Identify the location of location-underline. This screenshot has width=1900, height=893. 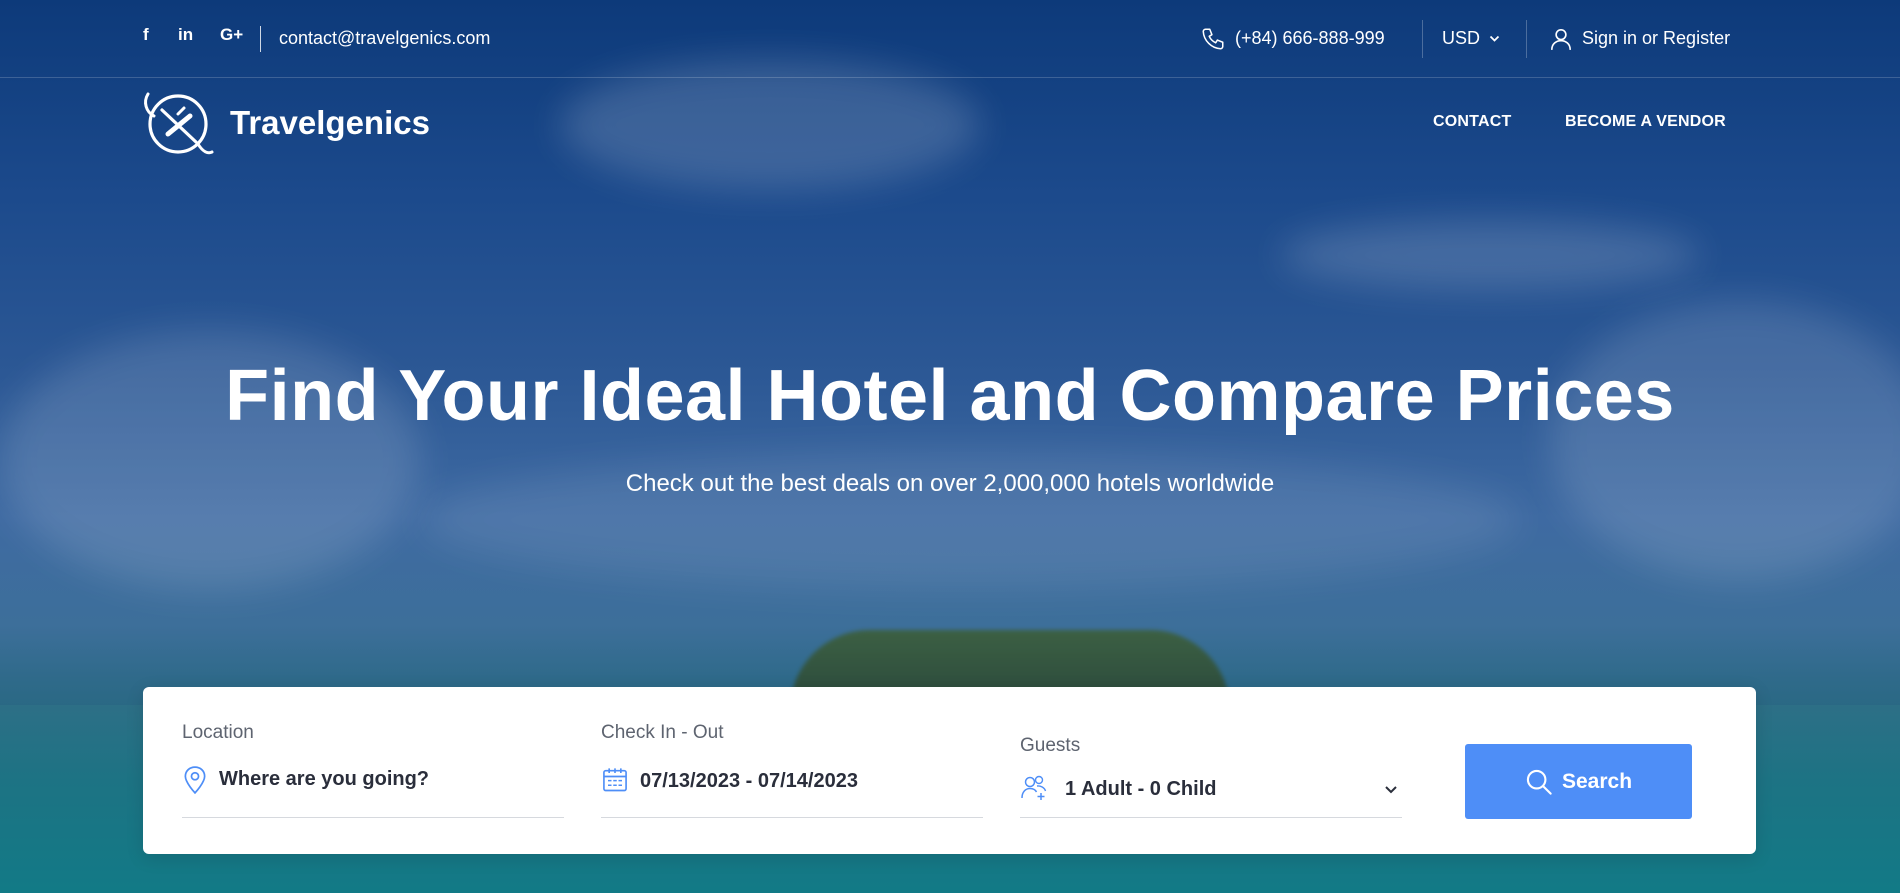
(373, 817).